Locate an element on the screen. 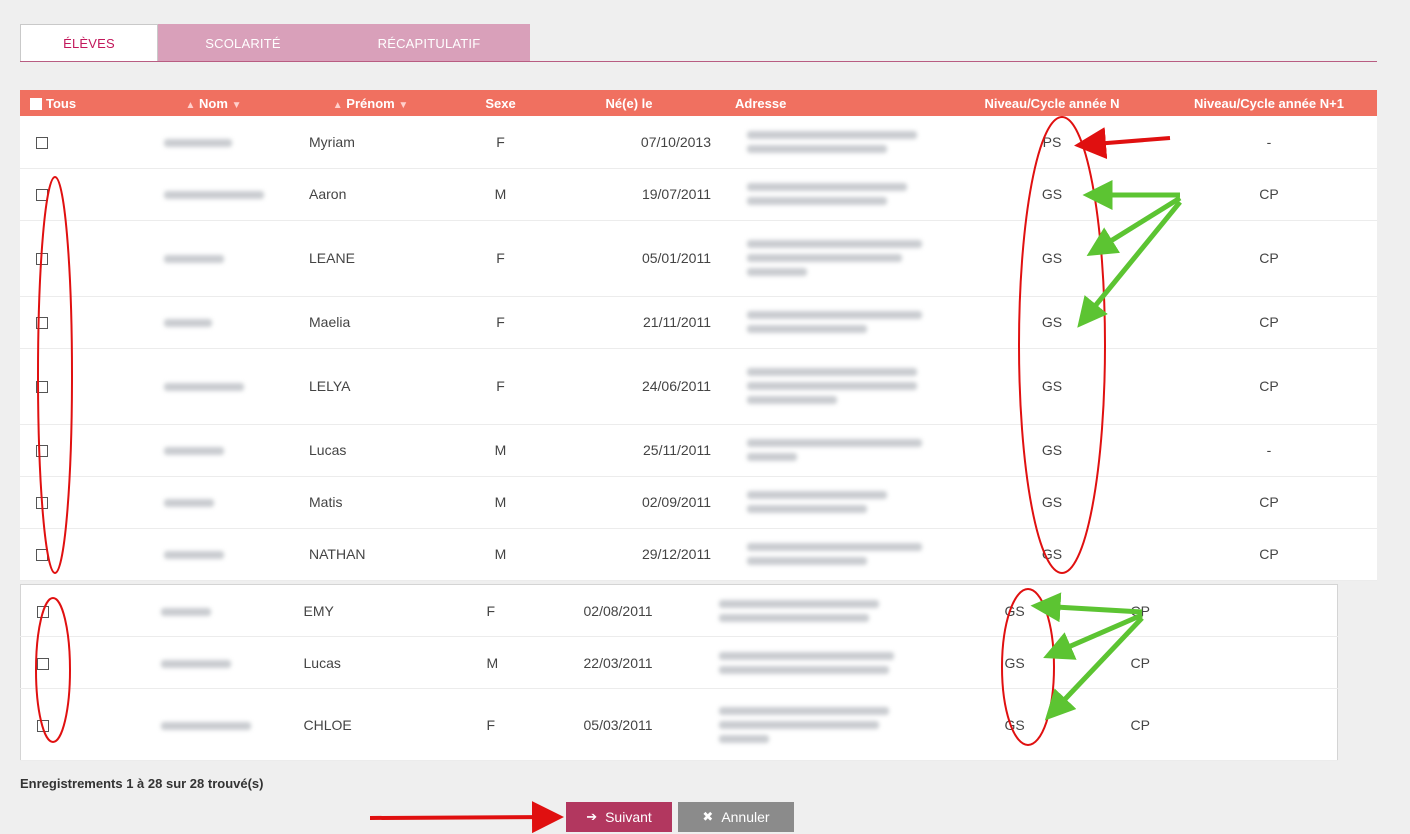 This screenshot has width=1410, height=834. tab-scolarite: SCOLARITÉ is located at coordinates (243, 43).